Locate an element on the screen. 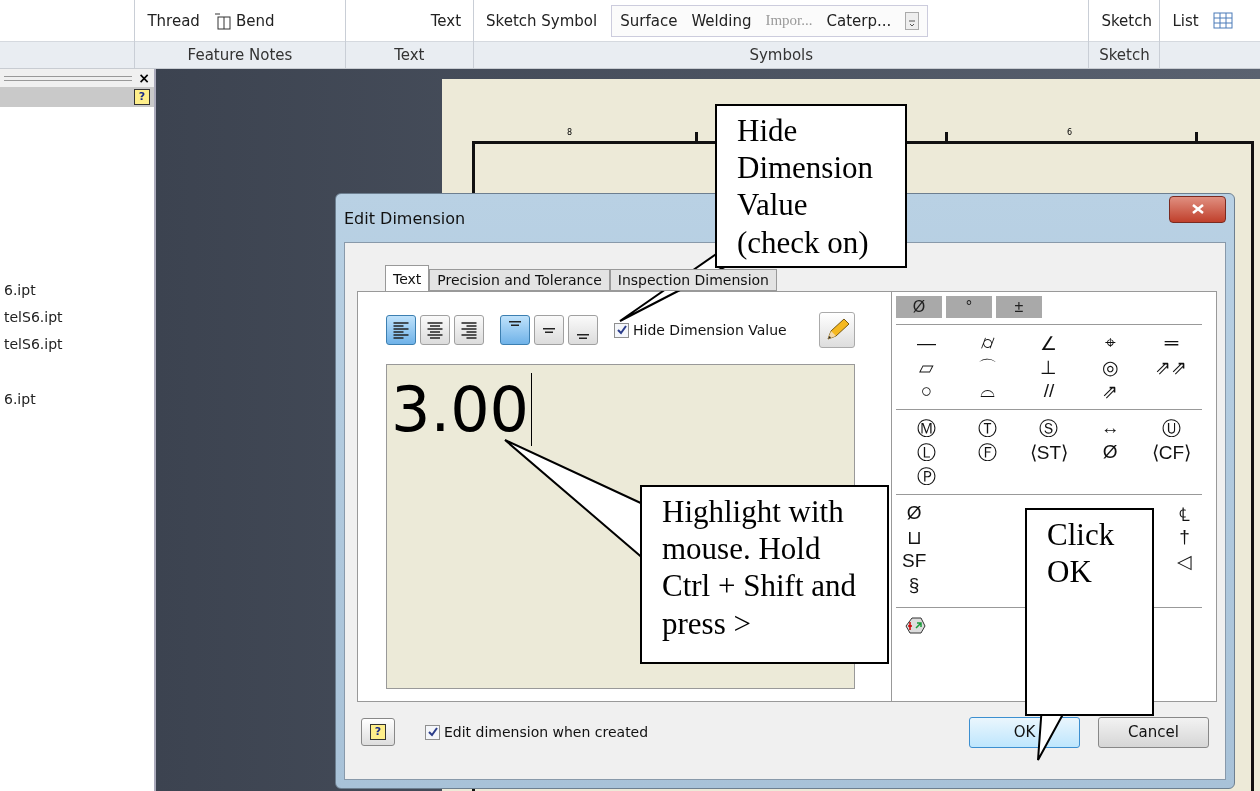 The width and height of the screenshot is (1260, 791). symbol-button: Ⓟ is located at coordinates (927, 476).